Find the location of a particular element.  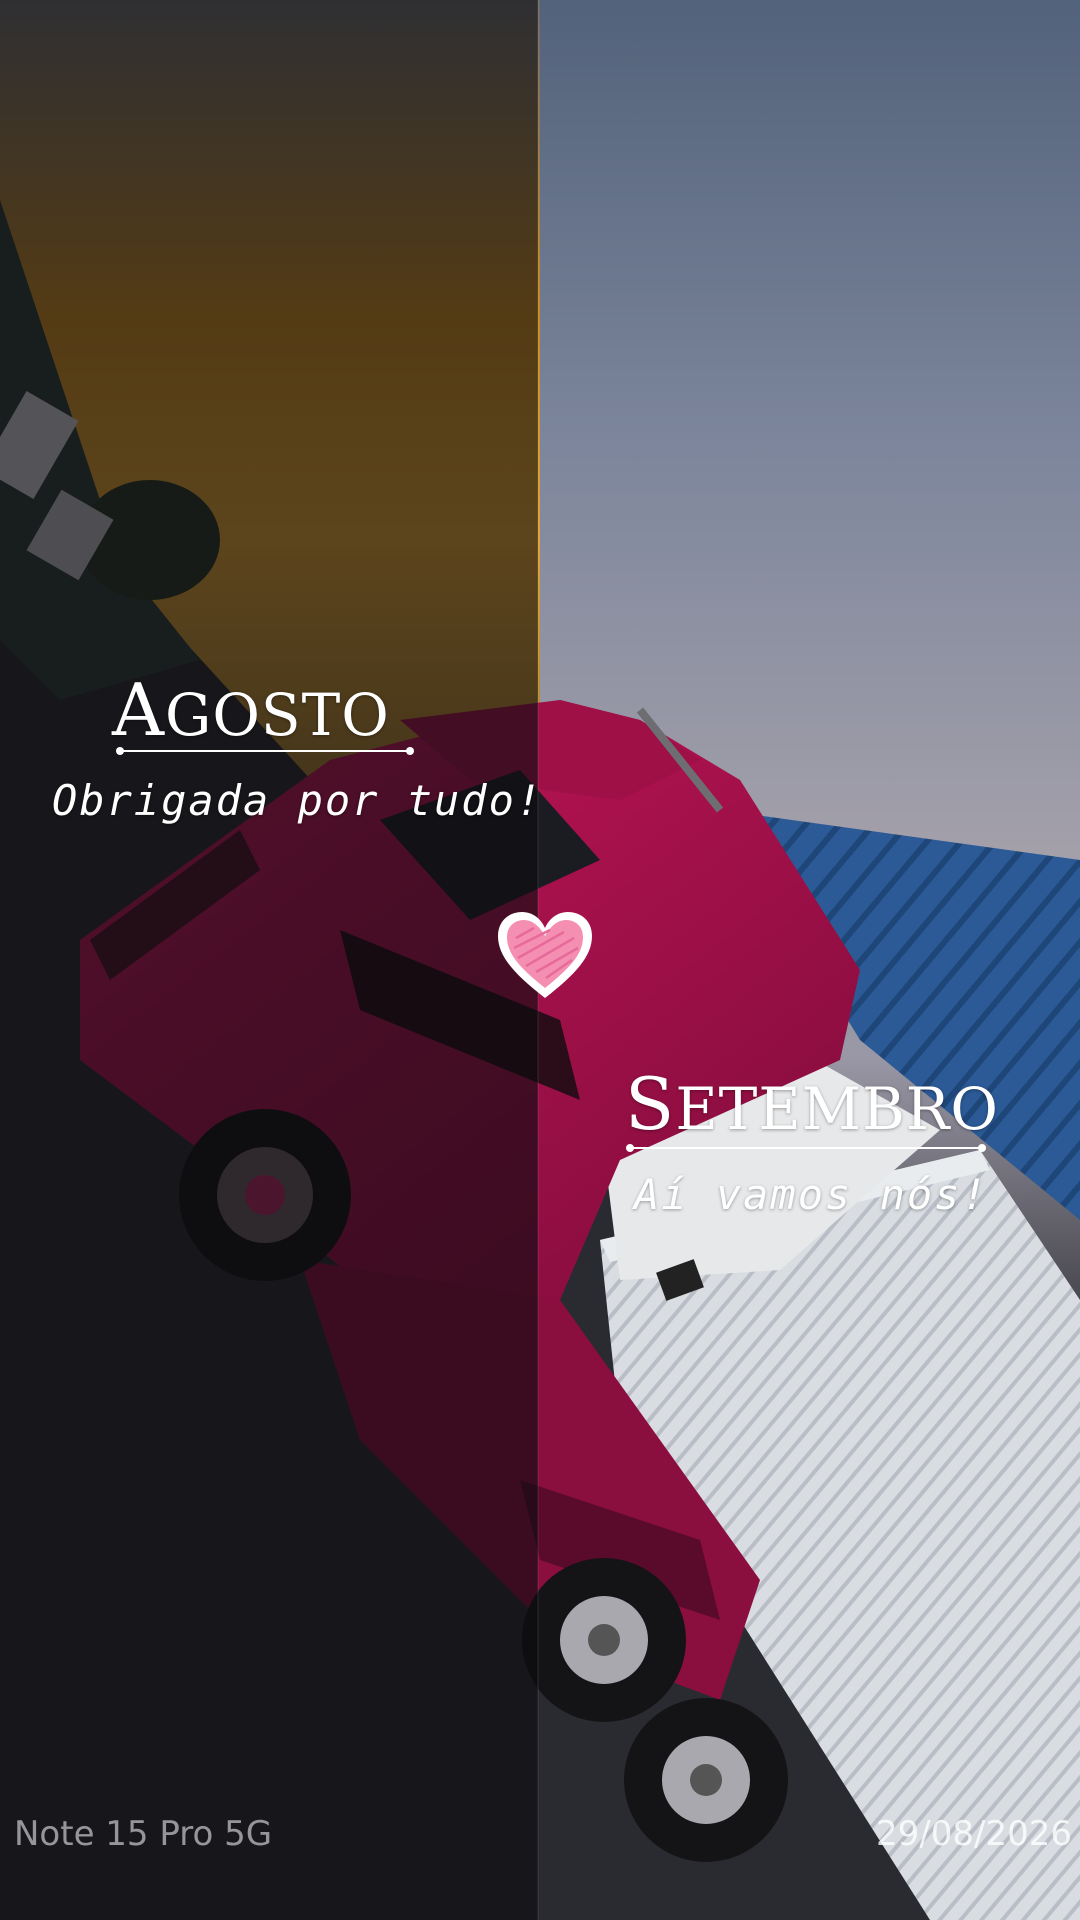

setembro-title-rest: ETEMBRO is located at coordinates (837, 1109).